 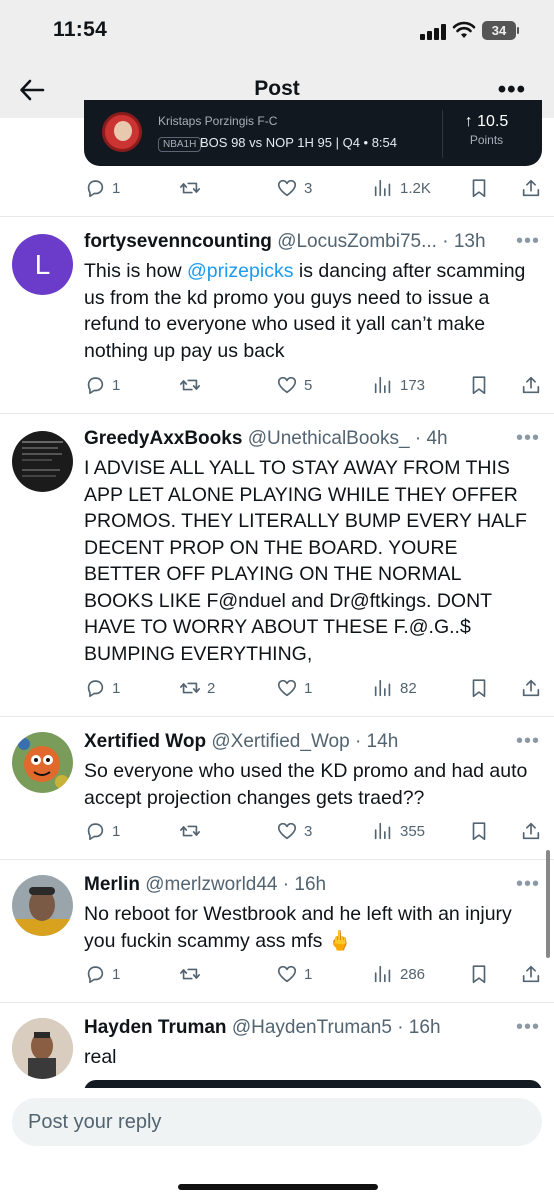 I want to click on avatar: L, so click(x=42, y=264).